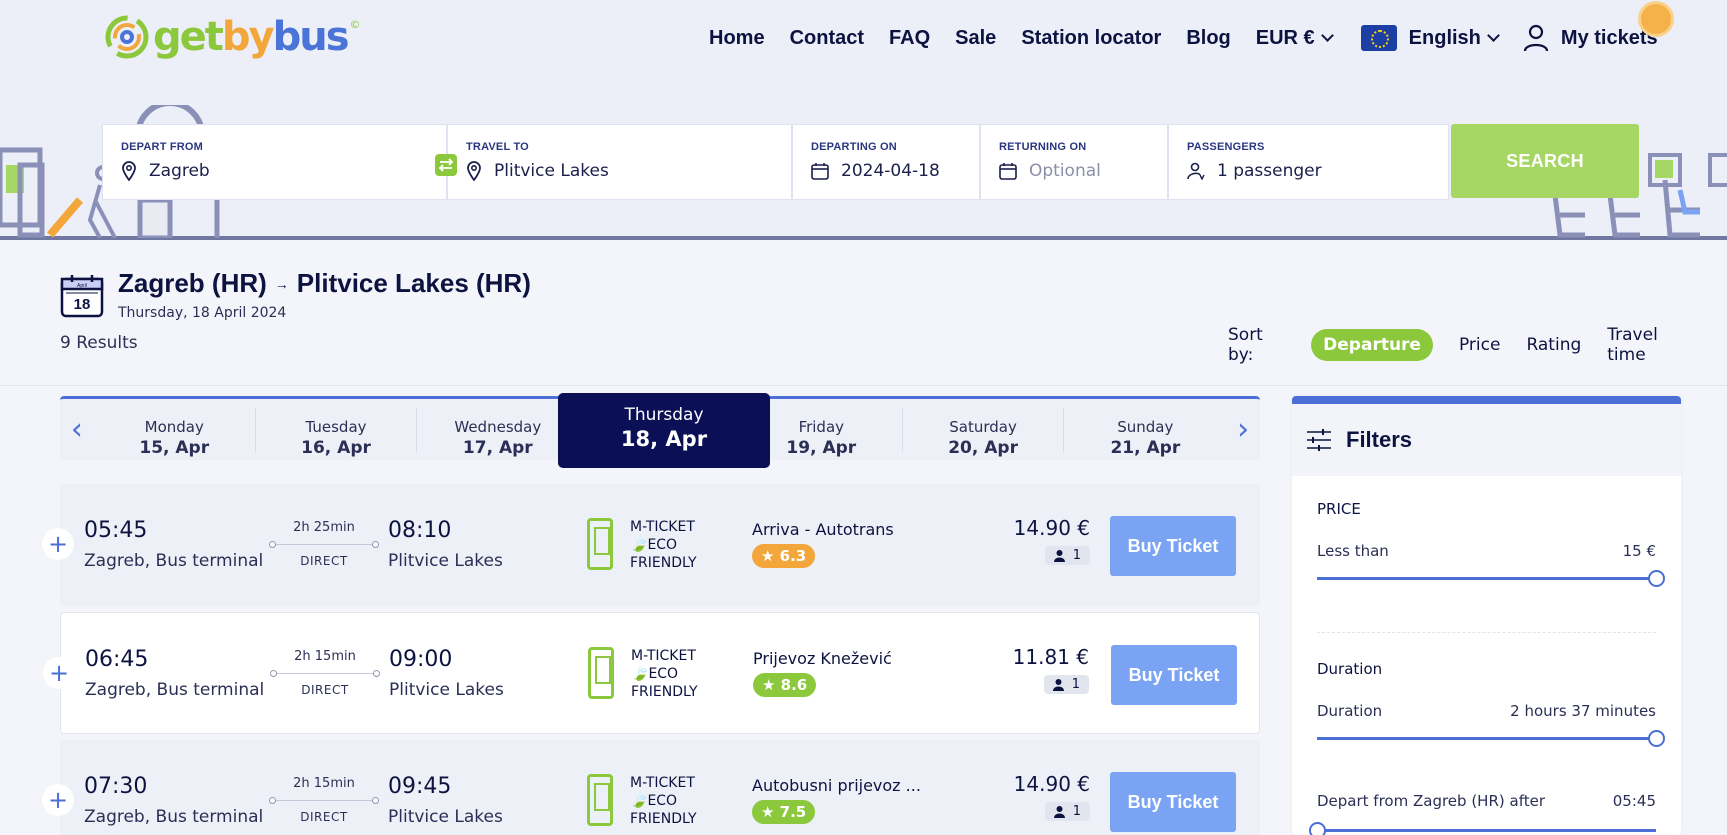 Image resolution: width=1727 pixels, height=835 pixels. Describe the element at coordinates (116, 786) in the screenshot. I see `departure-time: 07:30` at that location.